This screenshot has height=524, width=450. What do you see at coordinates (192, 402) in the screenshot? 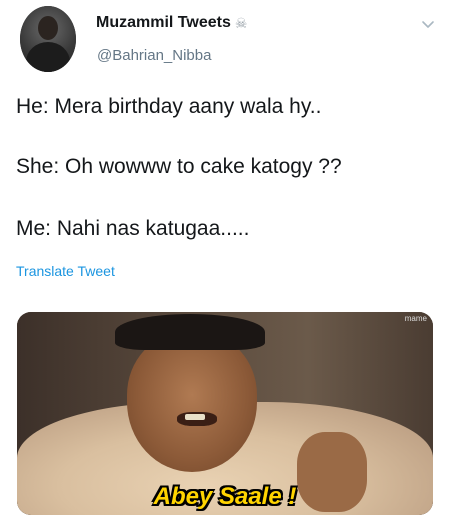
I see `media-face` at bounding box center [192, 402].